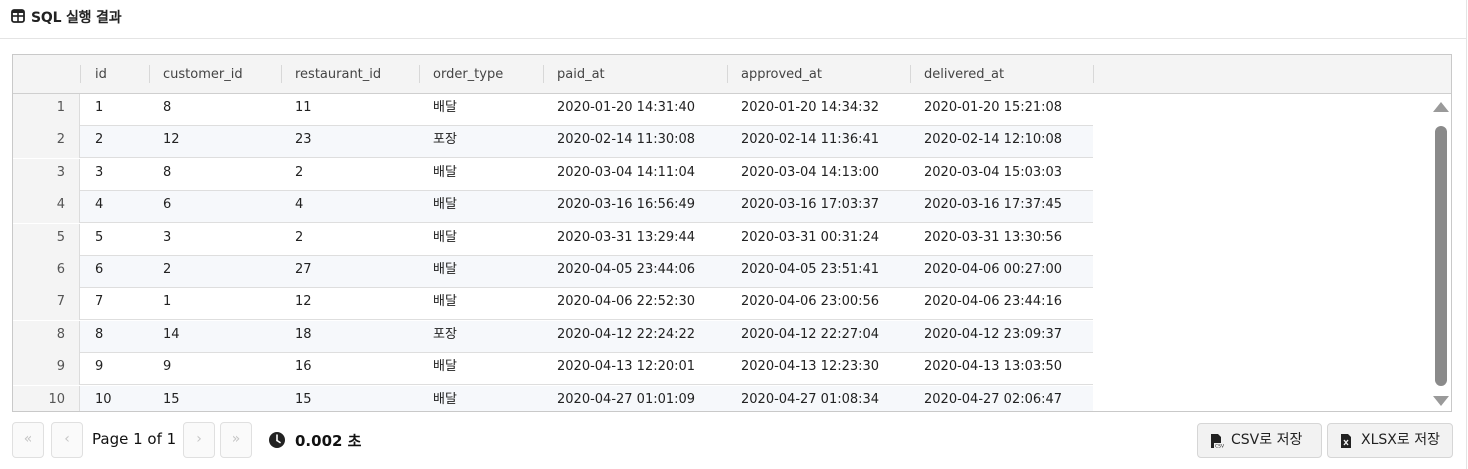 This screenshot has width=1468, height=469. I want to click on save-csv-button: CSV CSV로 저장, so click(1259, 440).